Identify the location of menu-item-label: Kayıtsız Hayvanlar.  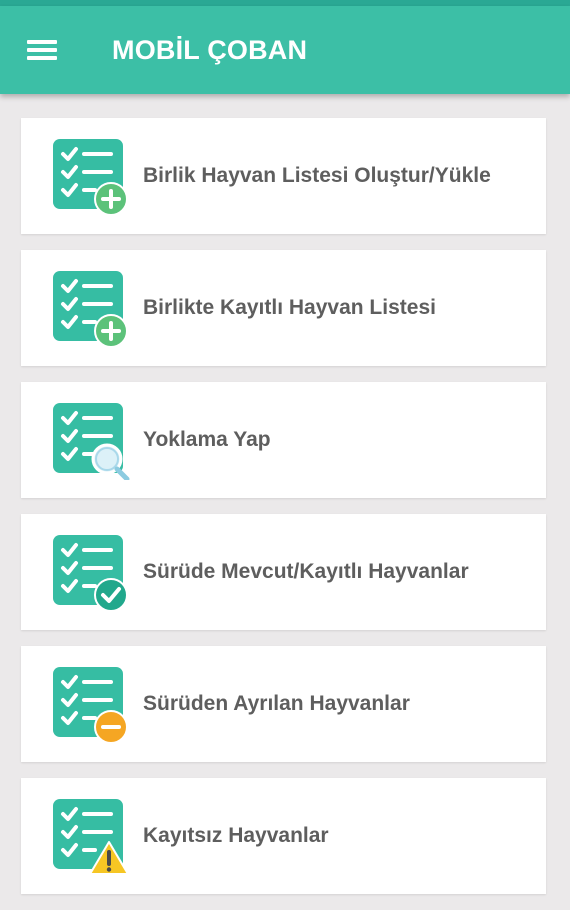
(236, 835).